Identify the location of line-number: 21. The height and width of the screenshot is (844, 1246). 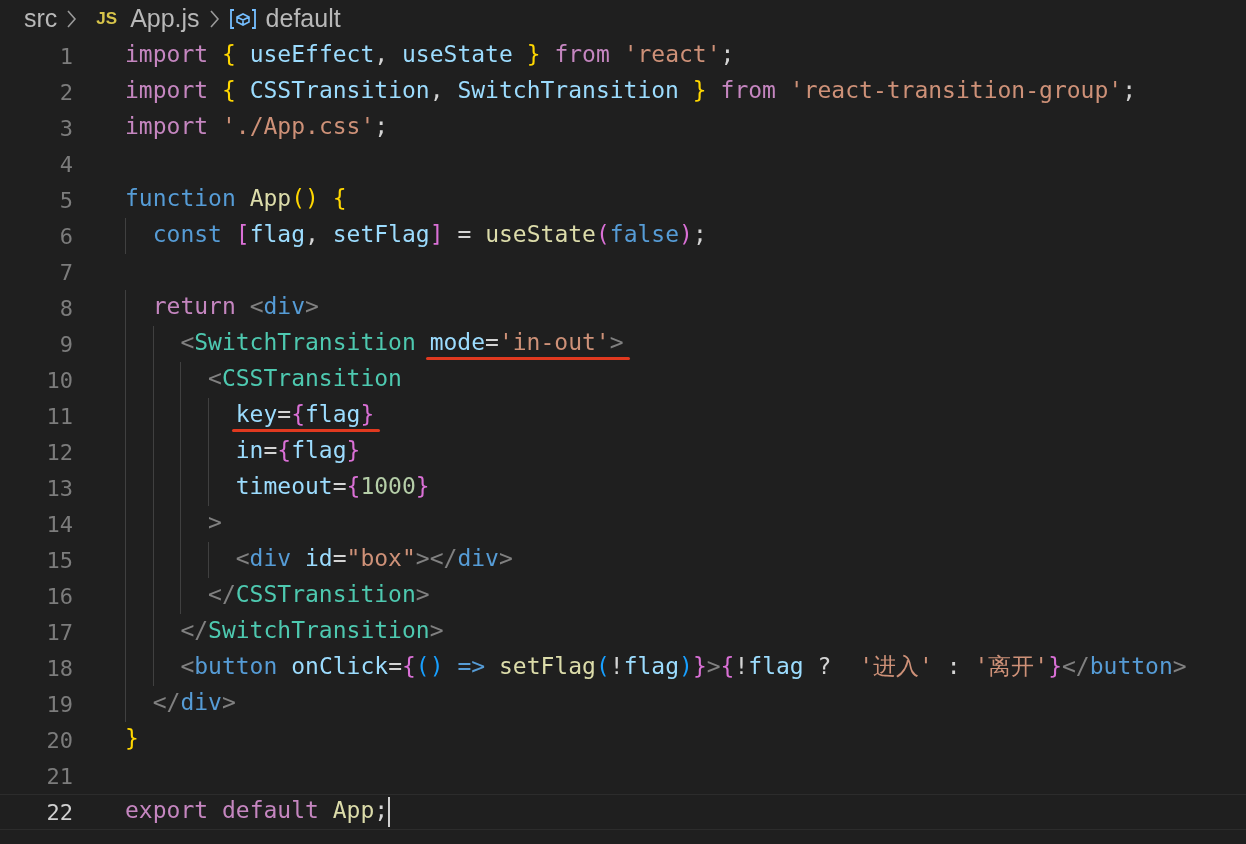
(59, 776).